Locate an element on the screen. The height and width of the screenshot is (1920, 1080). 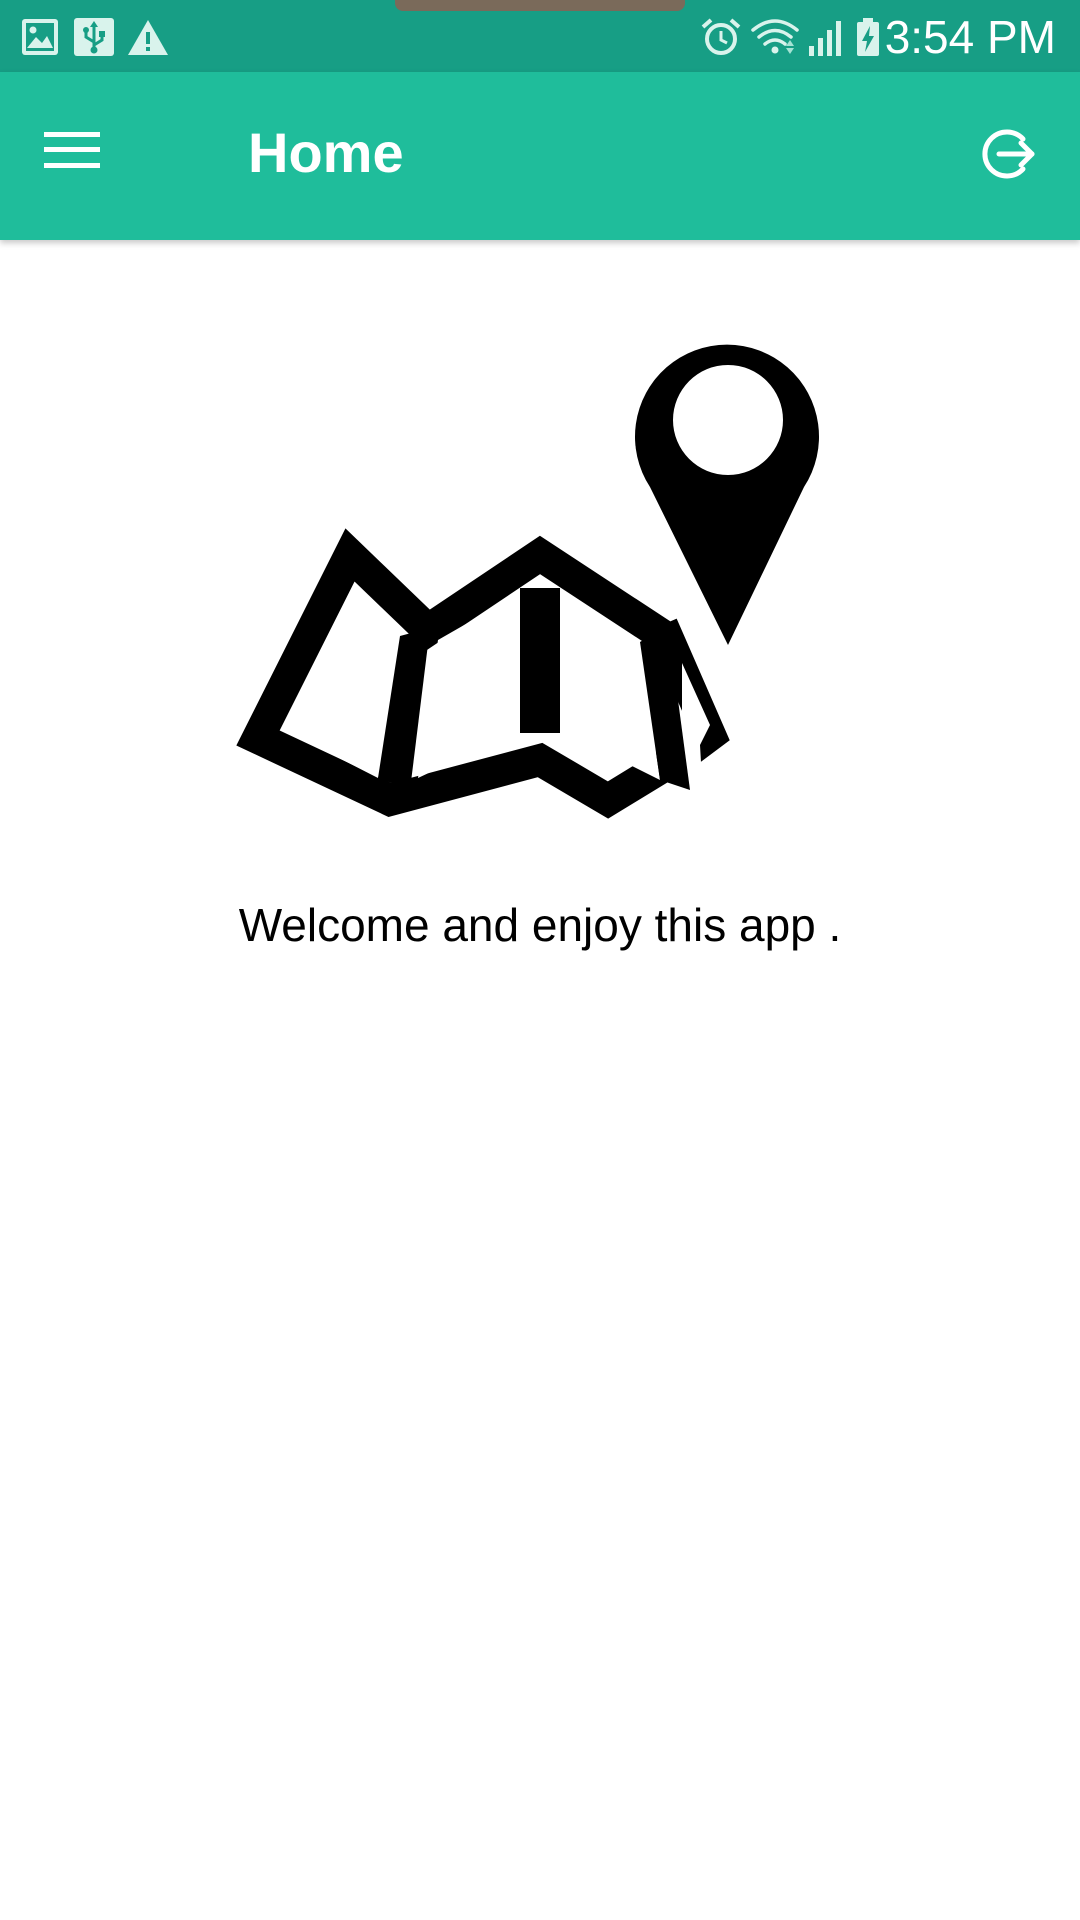
page-title: Home is located at coordinates (326, 152).